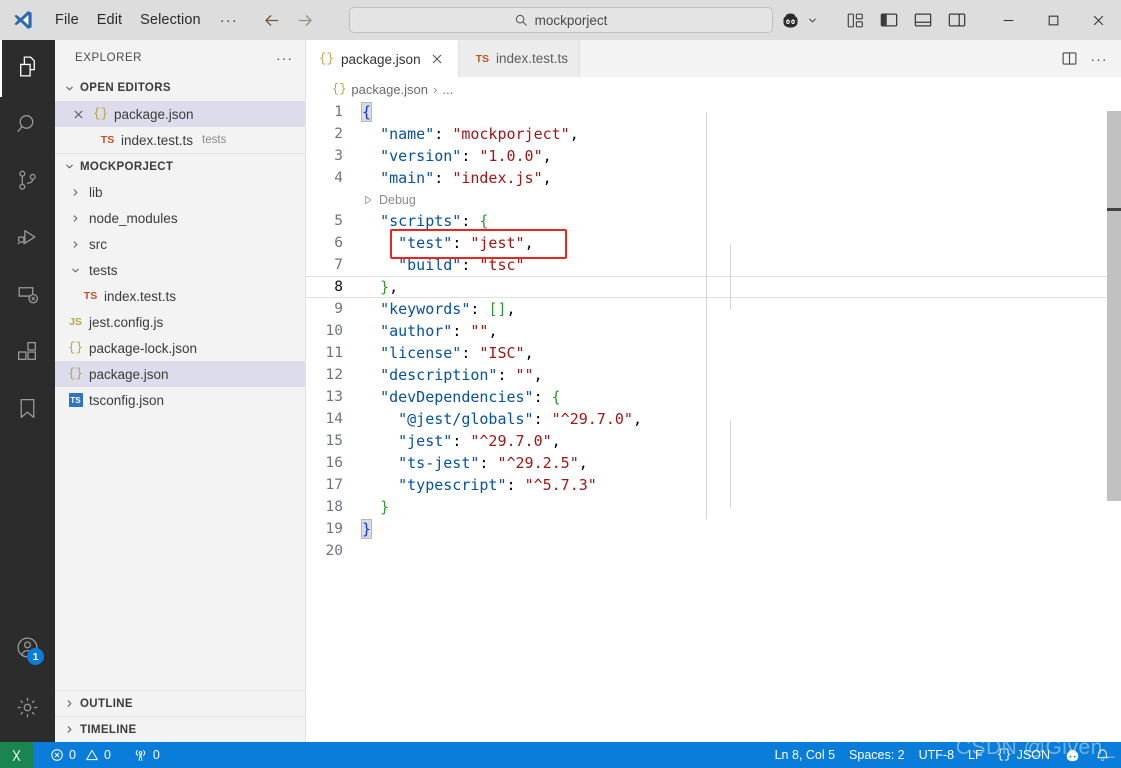  Describe the element at coordinates (790, 20) in the screenshot. I see `copilot-icon` at that location.